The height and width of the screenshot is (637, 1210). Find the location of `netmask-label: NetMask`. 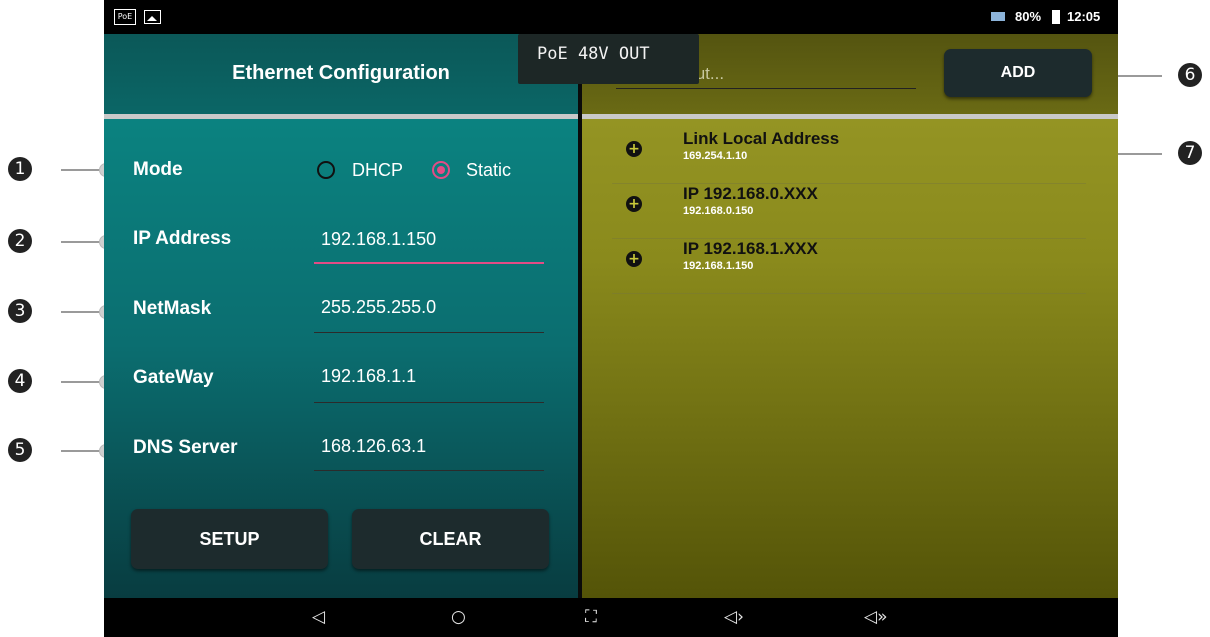

netmask-label: NetMask is located at coordinates (172, 308).